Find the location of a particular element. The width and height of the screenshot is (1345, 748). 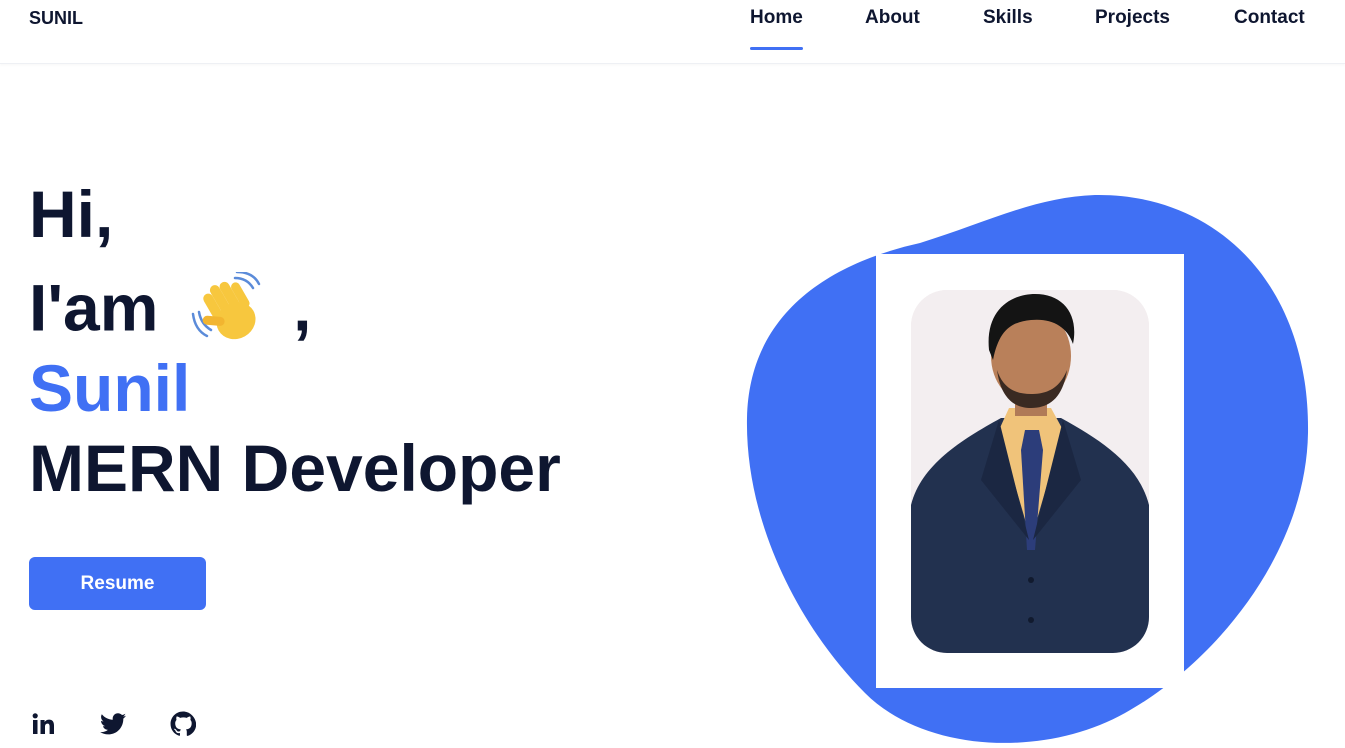

nav-projects: Projects is located at coordinates (1132, 18).